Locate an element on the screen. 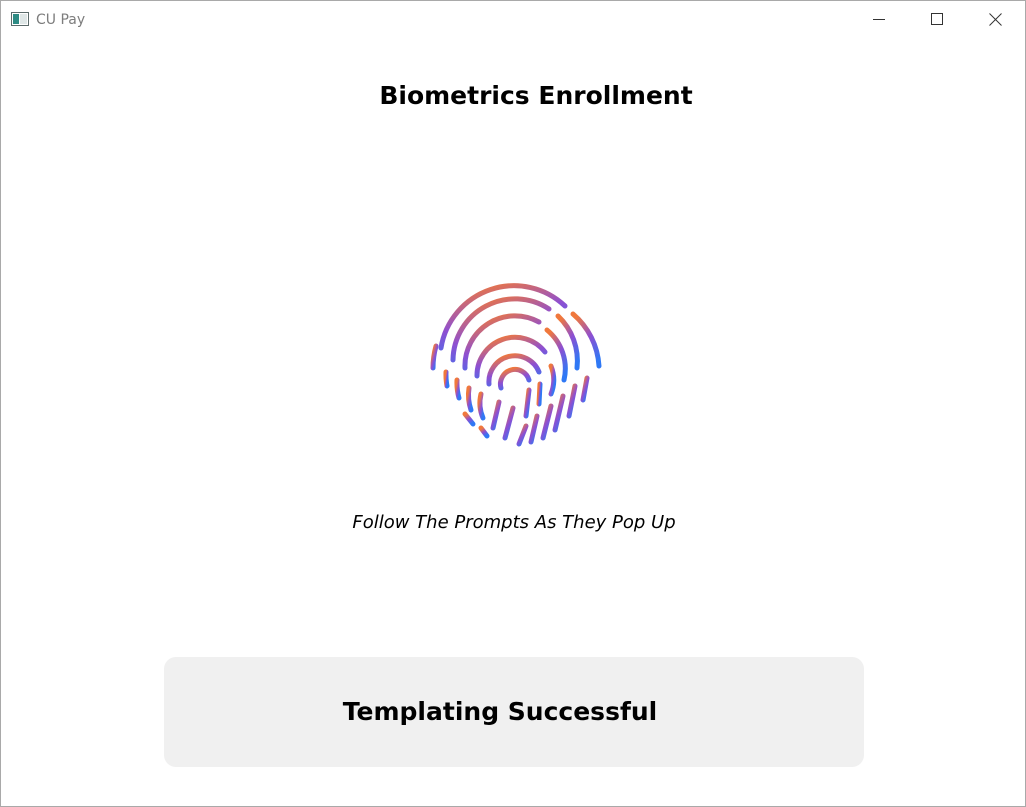 This screenshot has width=1026, height=807. status-message: Templating Successful is located at coordinates (500, 711).